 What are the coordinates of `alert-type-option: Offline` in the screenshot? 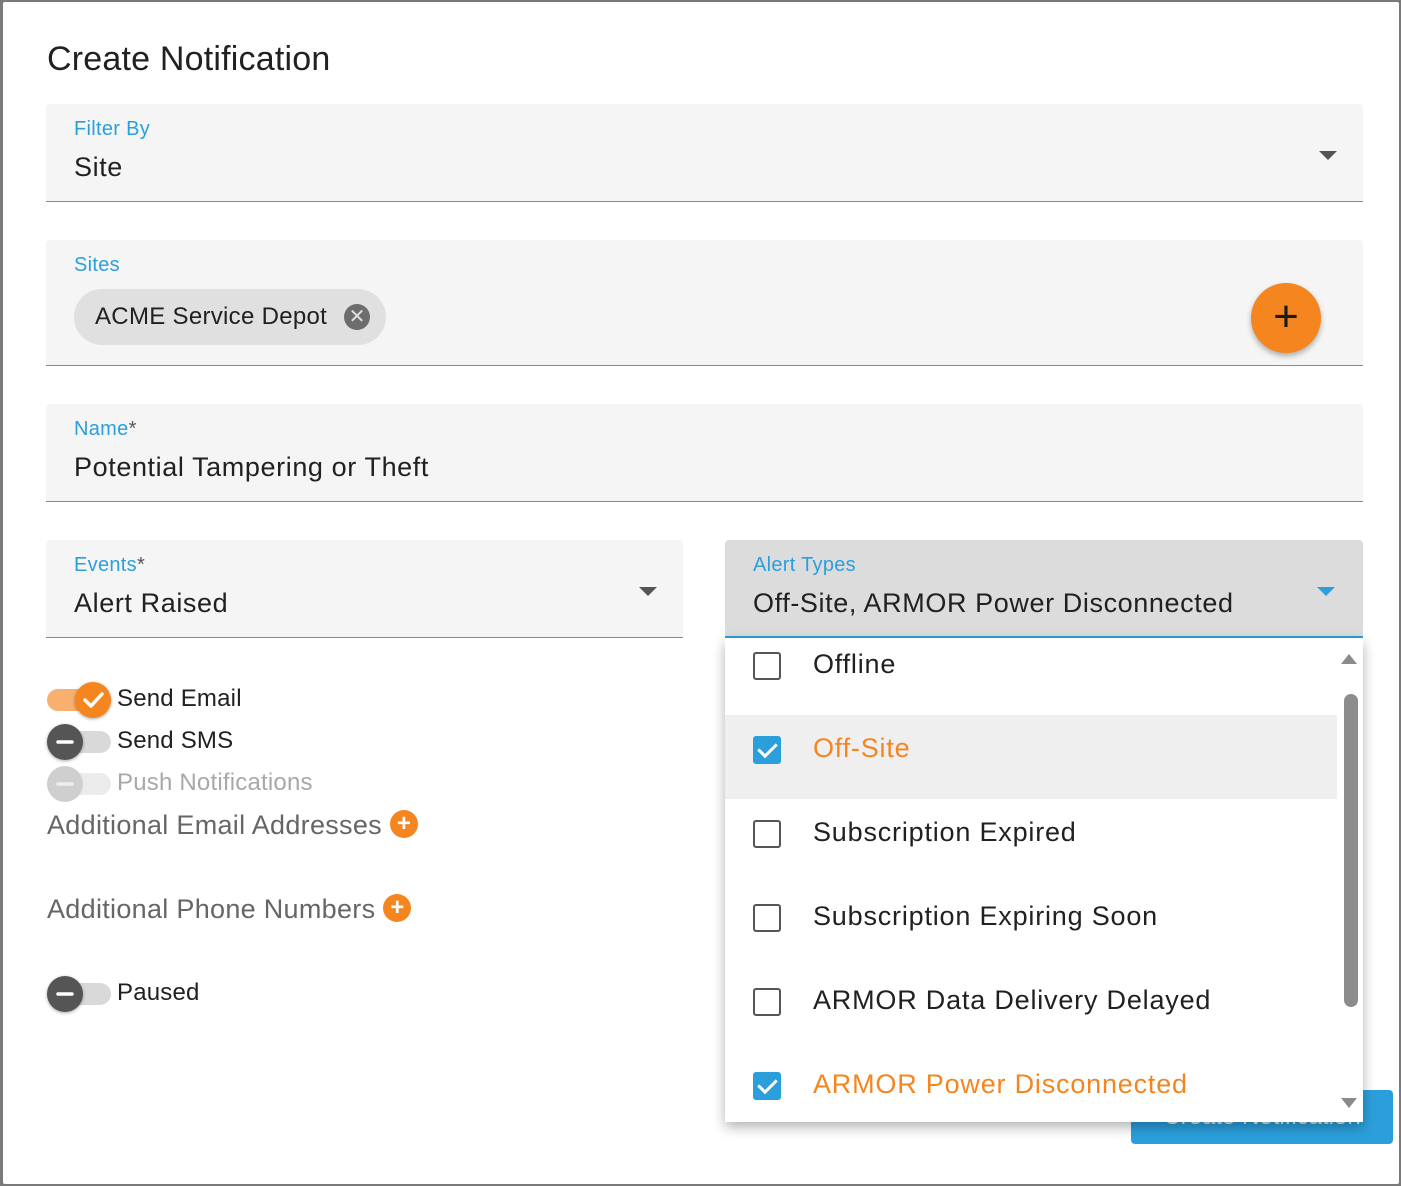 It's located at (1031, 676).